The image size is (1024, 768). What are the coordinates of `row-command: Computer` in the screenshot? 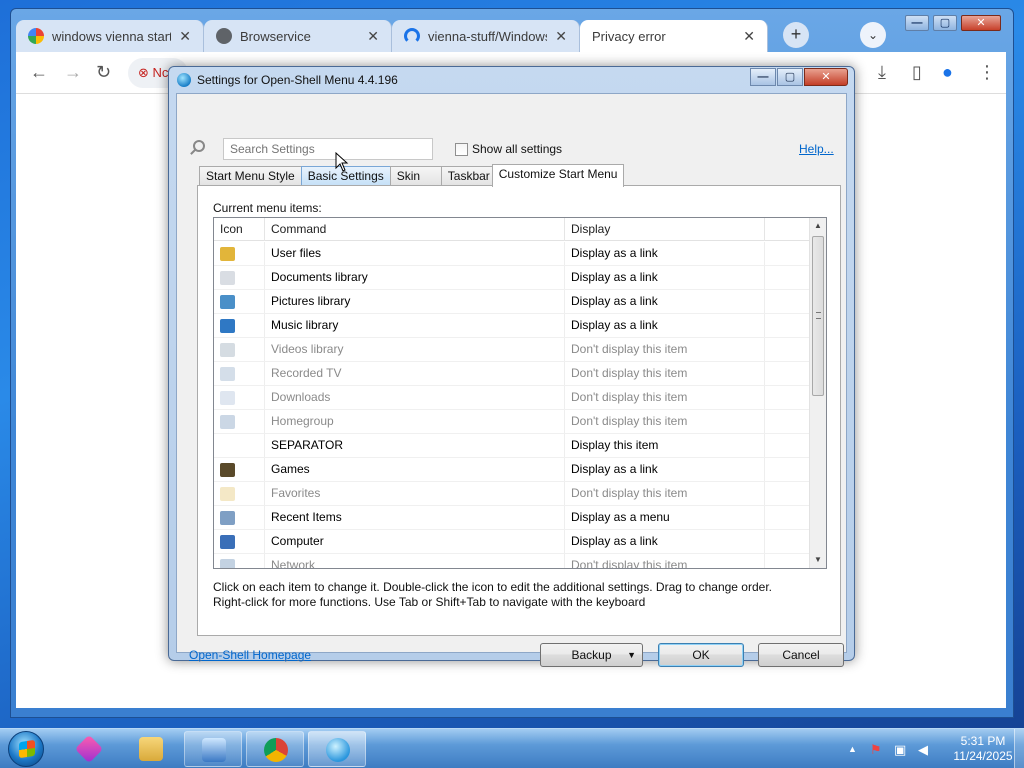 It's located at (415, 541).